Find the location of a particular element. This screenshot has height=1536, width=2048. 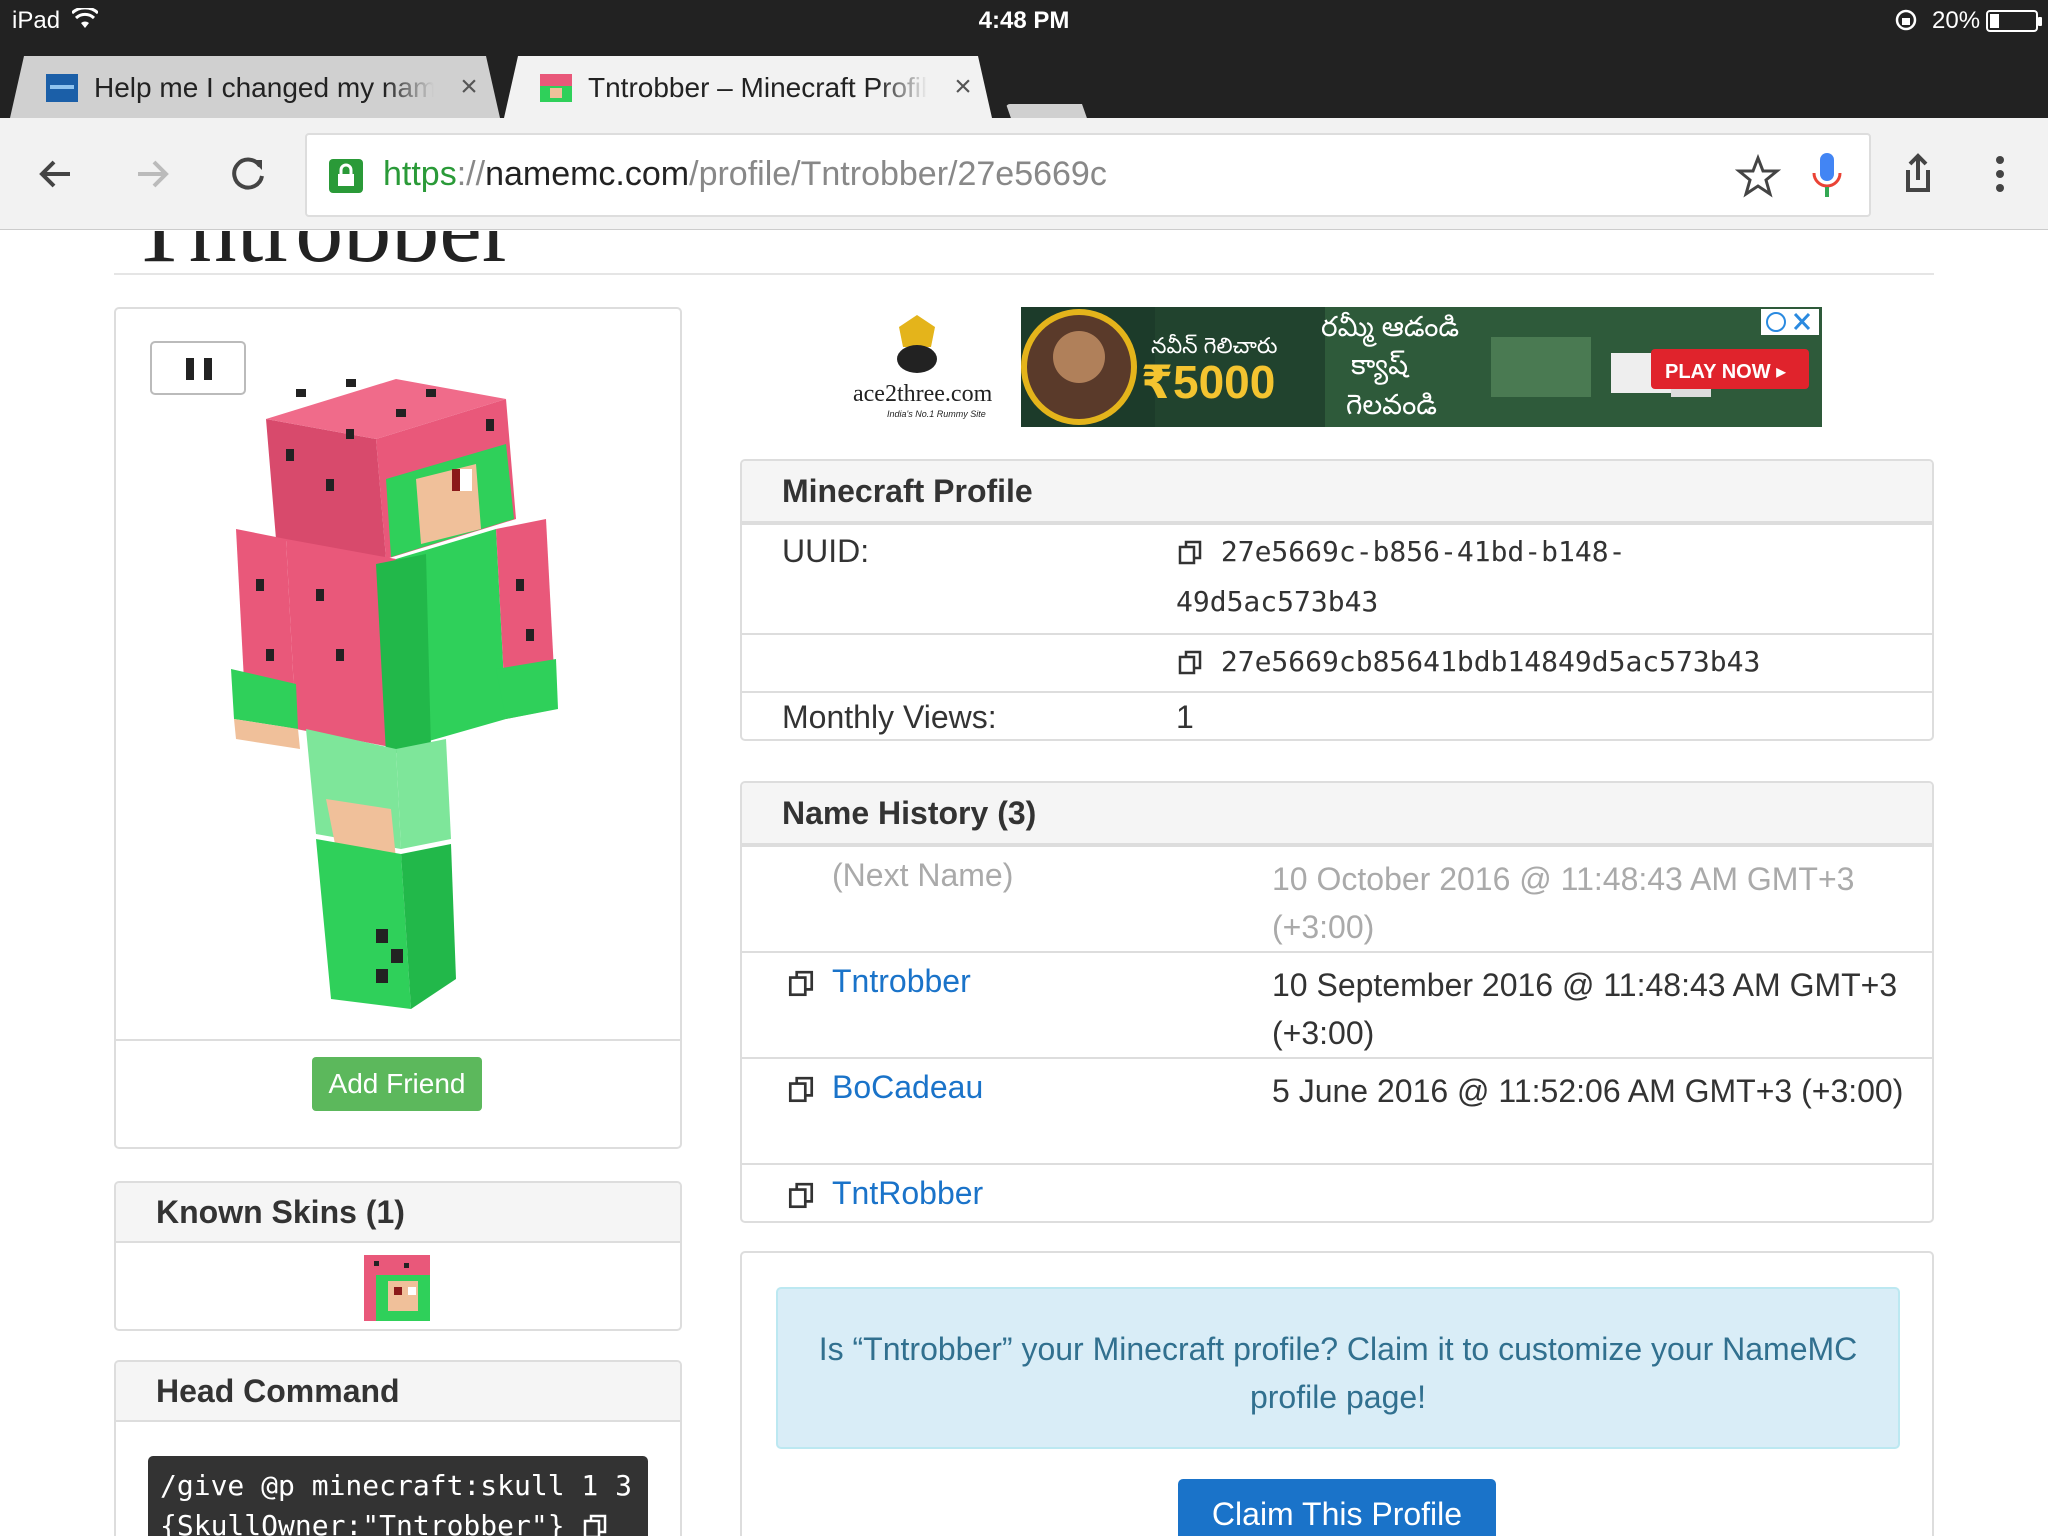

divider is located at coordinates (1024, 274).